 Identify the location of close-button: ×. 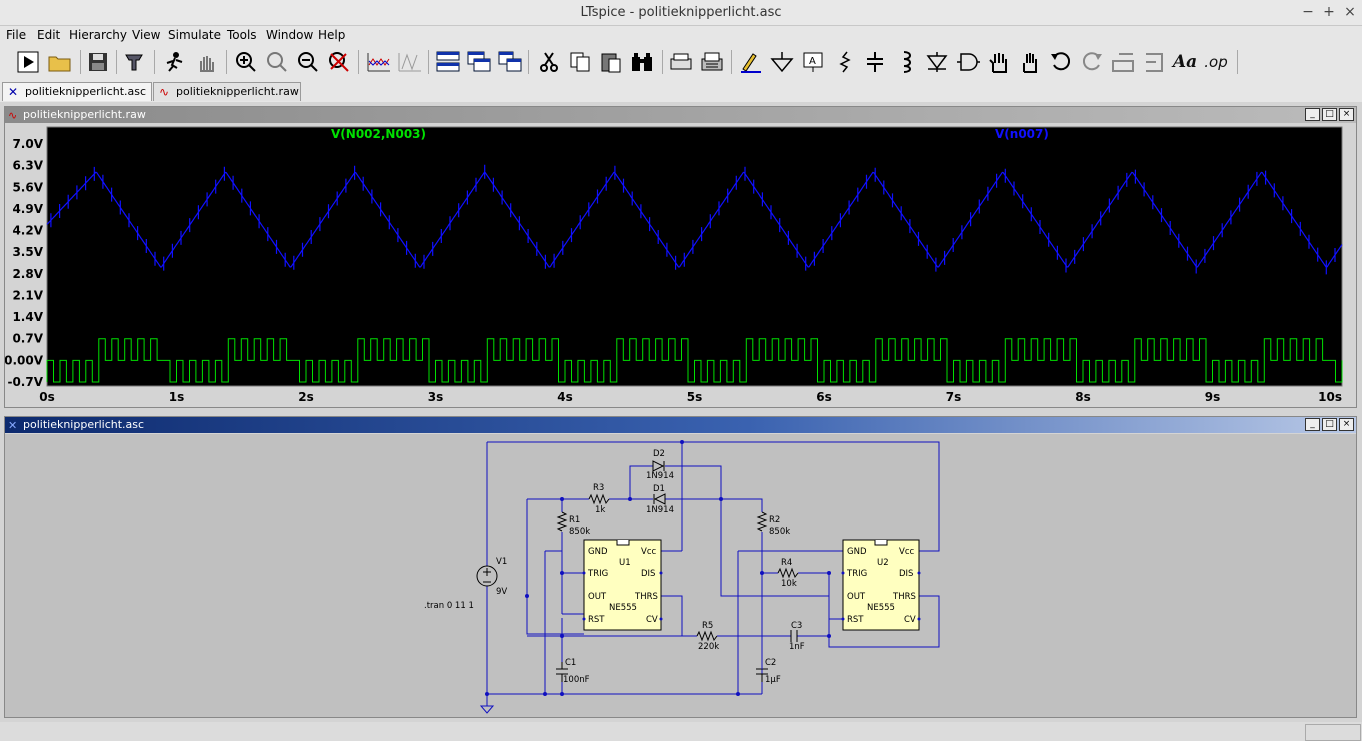
(1350, 12).